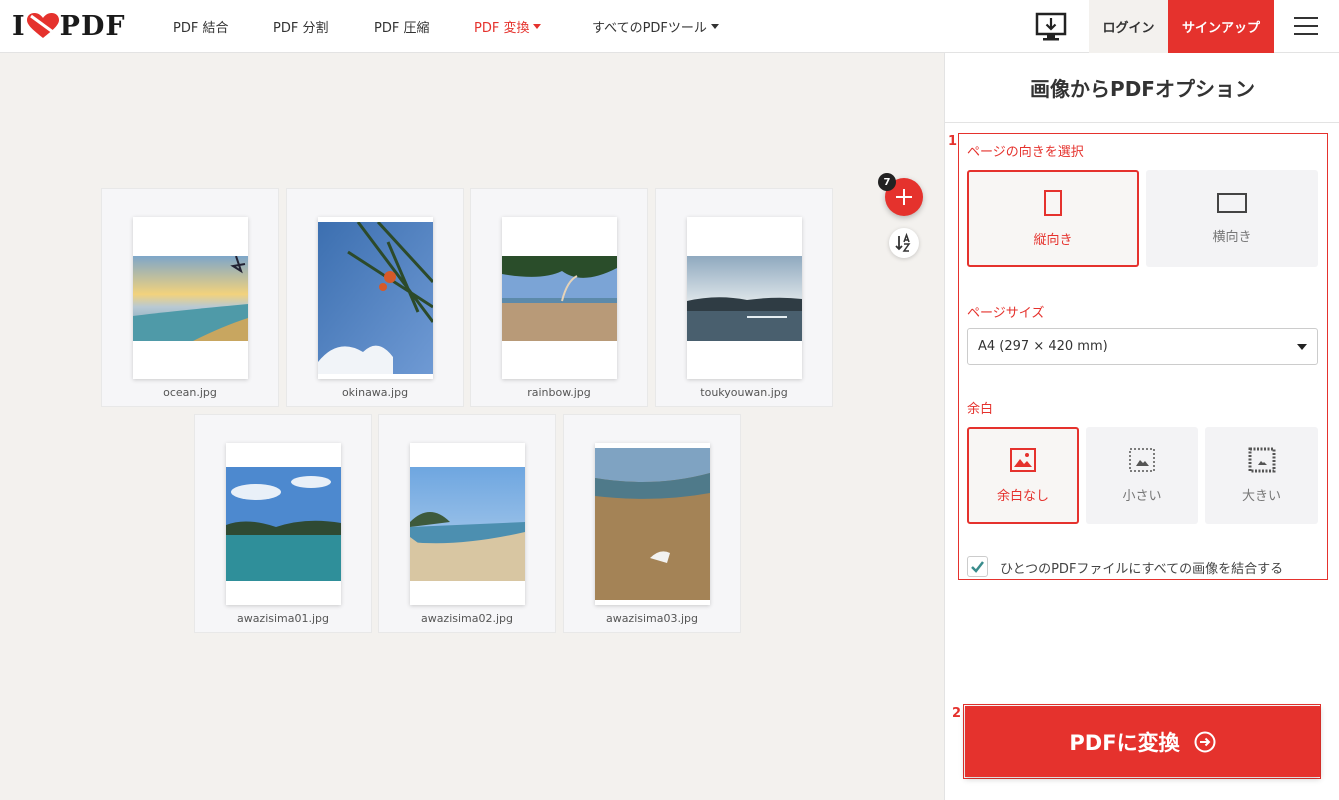 The width and height of the screenshot is (1339, 800). What do you see at coordinates (1142, 88) in the screenshot?
I see `options-title: 画像からPDFオプション` at bounding box center [1142, 88].